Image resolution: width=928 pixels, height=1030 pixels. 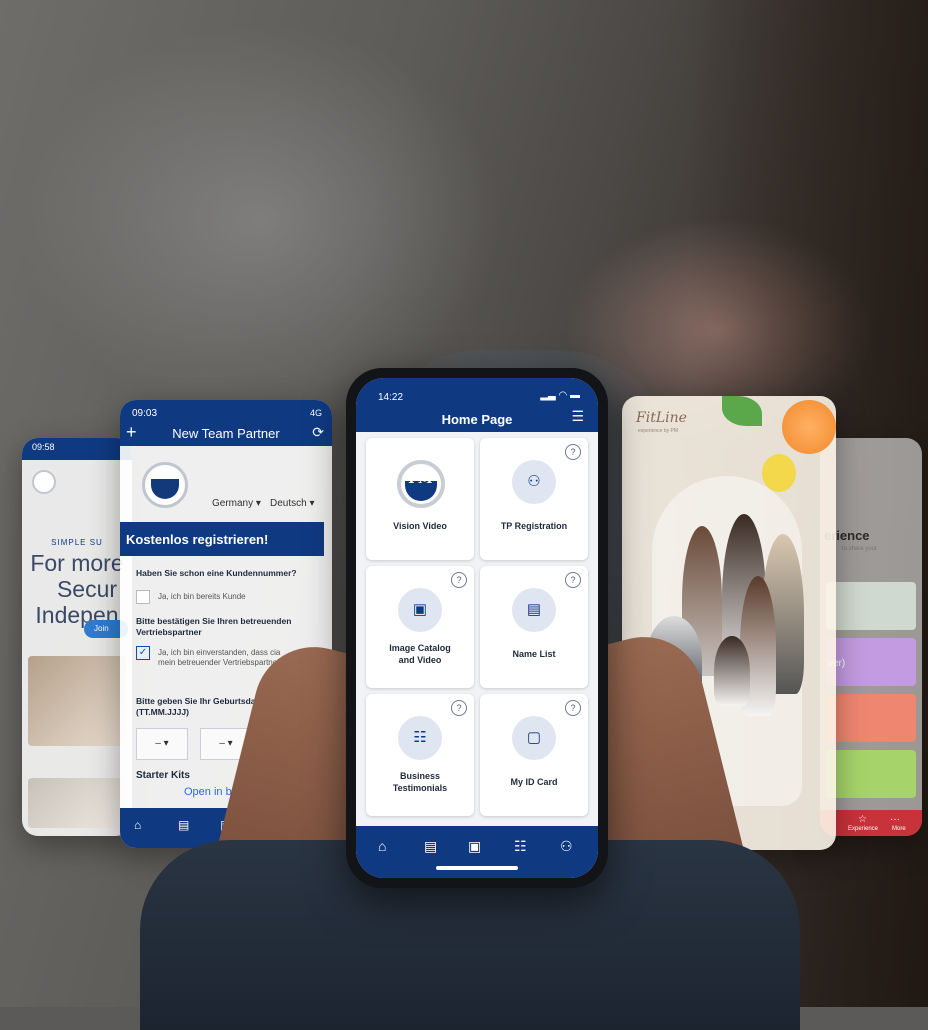 I want to click on sliders-icon: ☰, so click(x=577, y=416).